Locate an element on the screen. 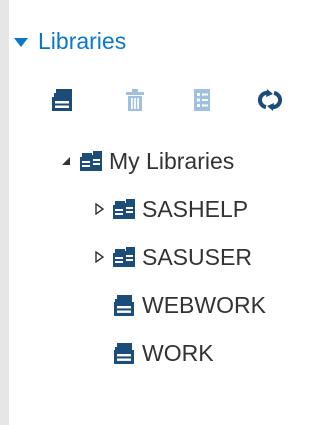 Image resolution: width=320 pixels, height=425 pixels. properties-icon is located at coordinates (202, 100).